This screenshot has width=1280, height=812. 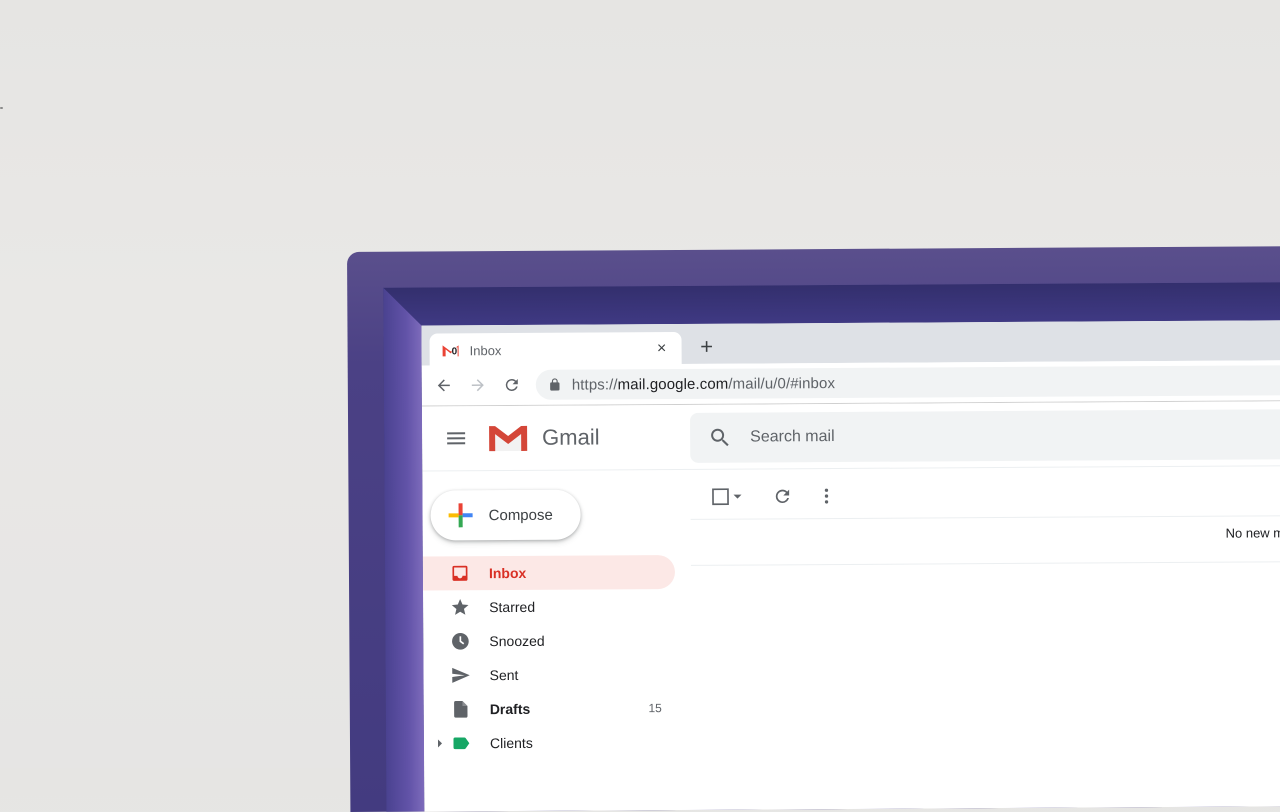 I want to click on clock-icon, so click(x=460, y=641).